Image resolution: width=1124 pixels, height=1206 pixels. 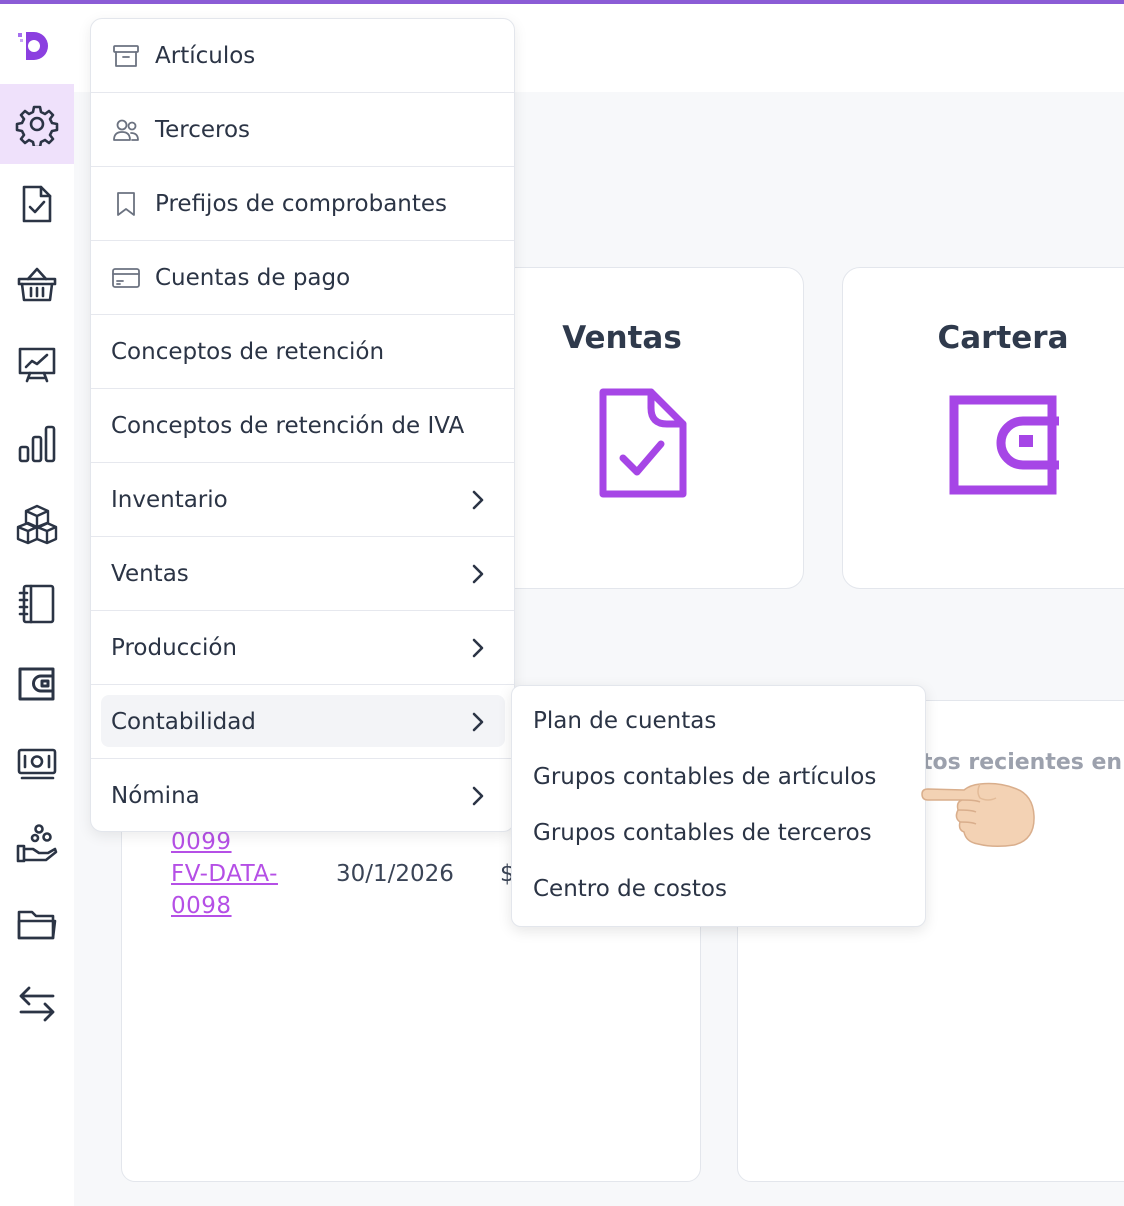 I want to click on menu-item-label: Prefijos de comprobantes, so click(x=301, y=203).